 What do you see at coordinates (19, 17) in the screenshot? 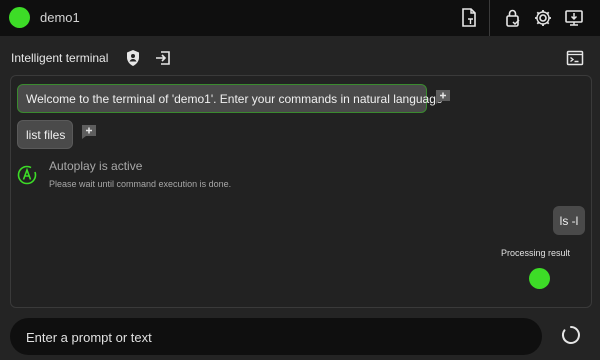
I see `status-indicator` at bounding box center [19, 17].